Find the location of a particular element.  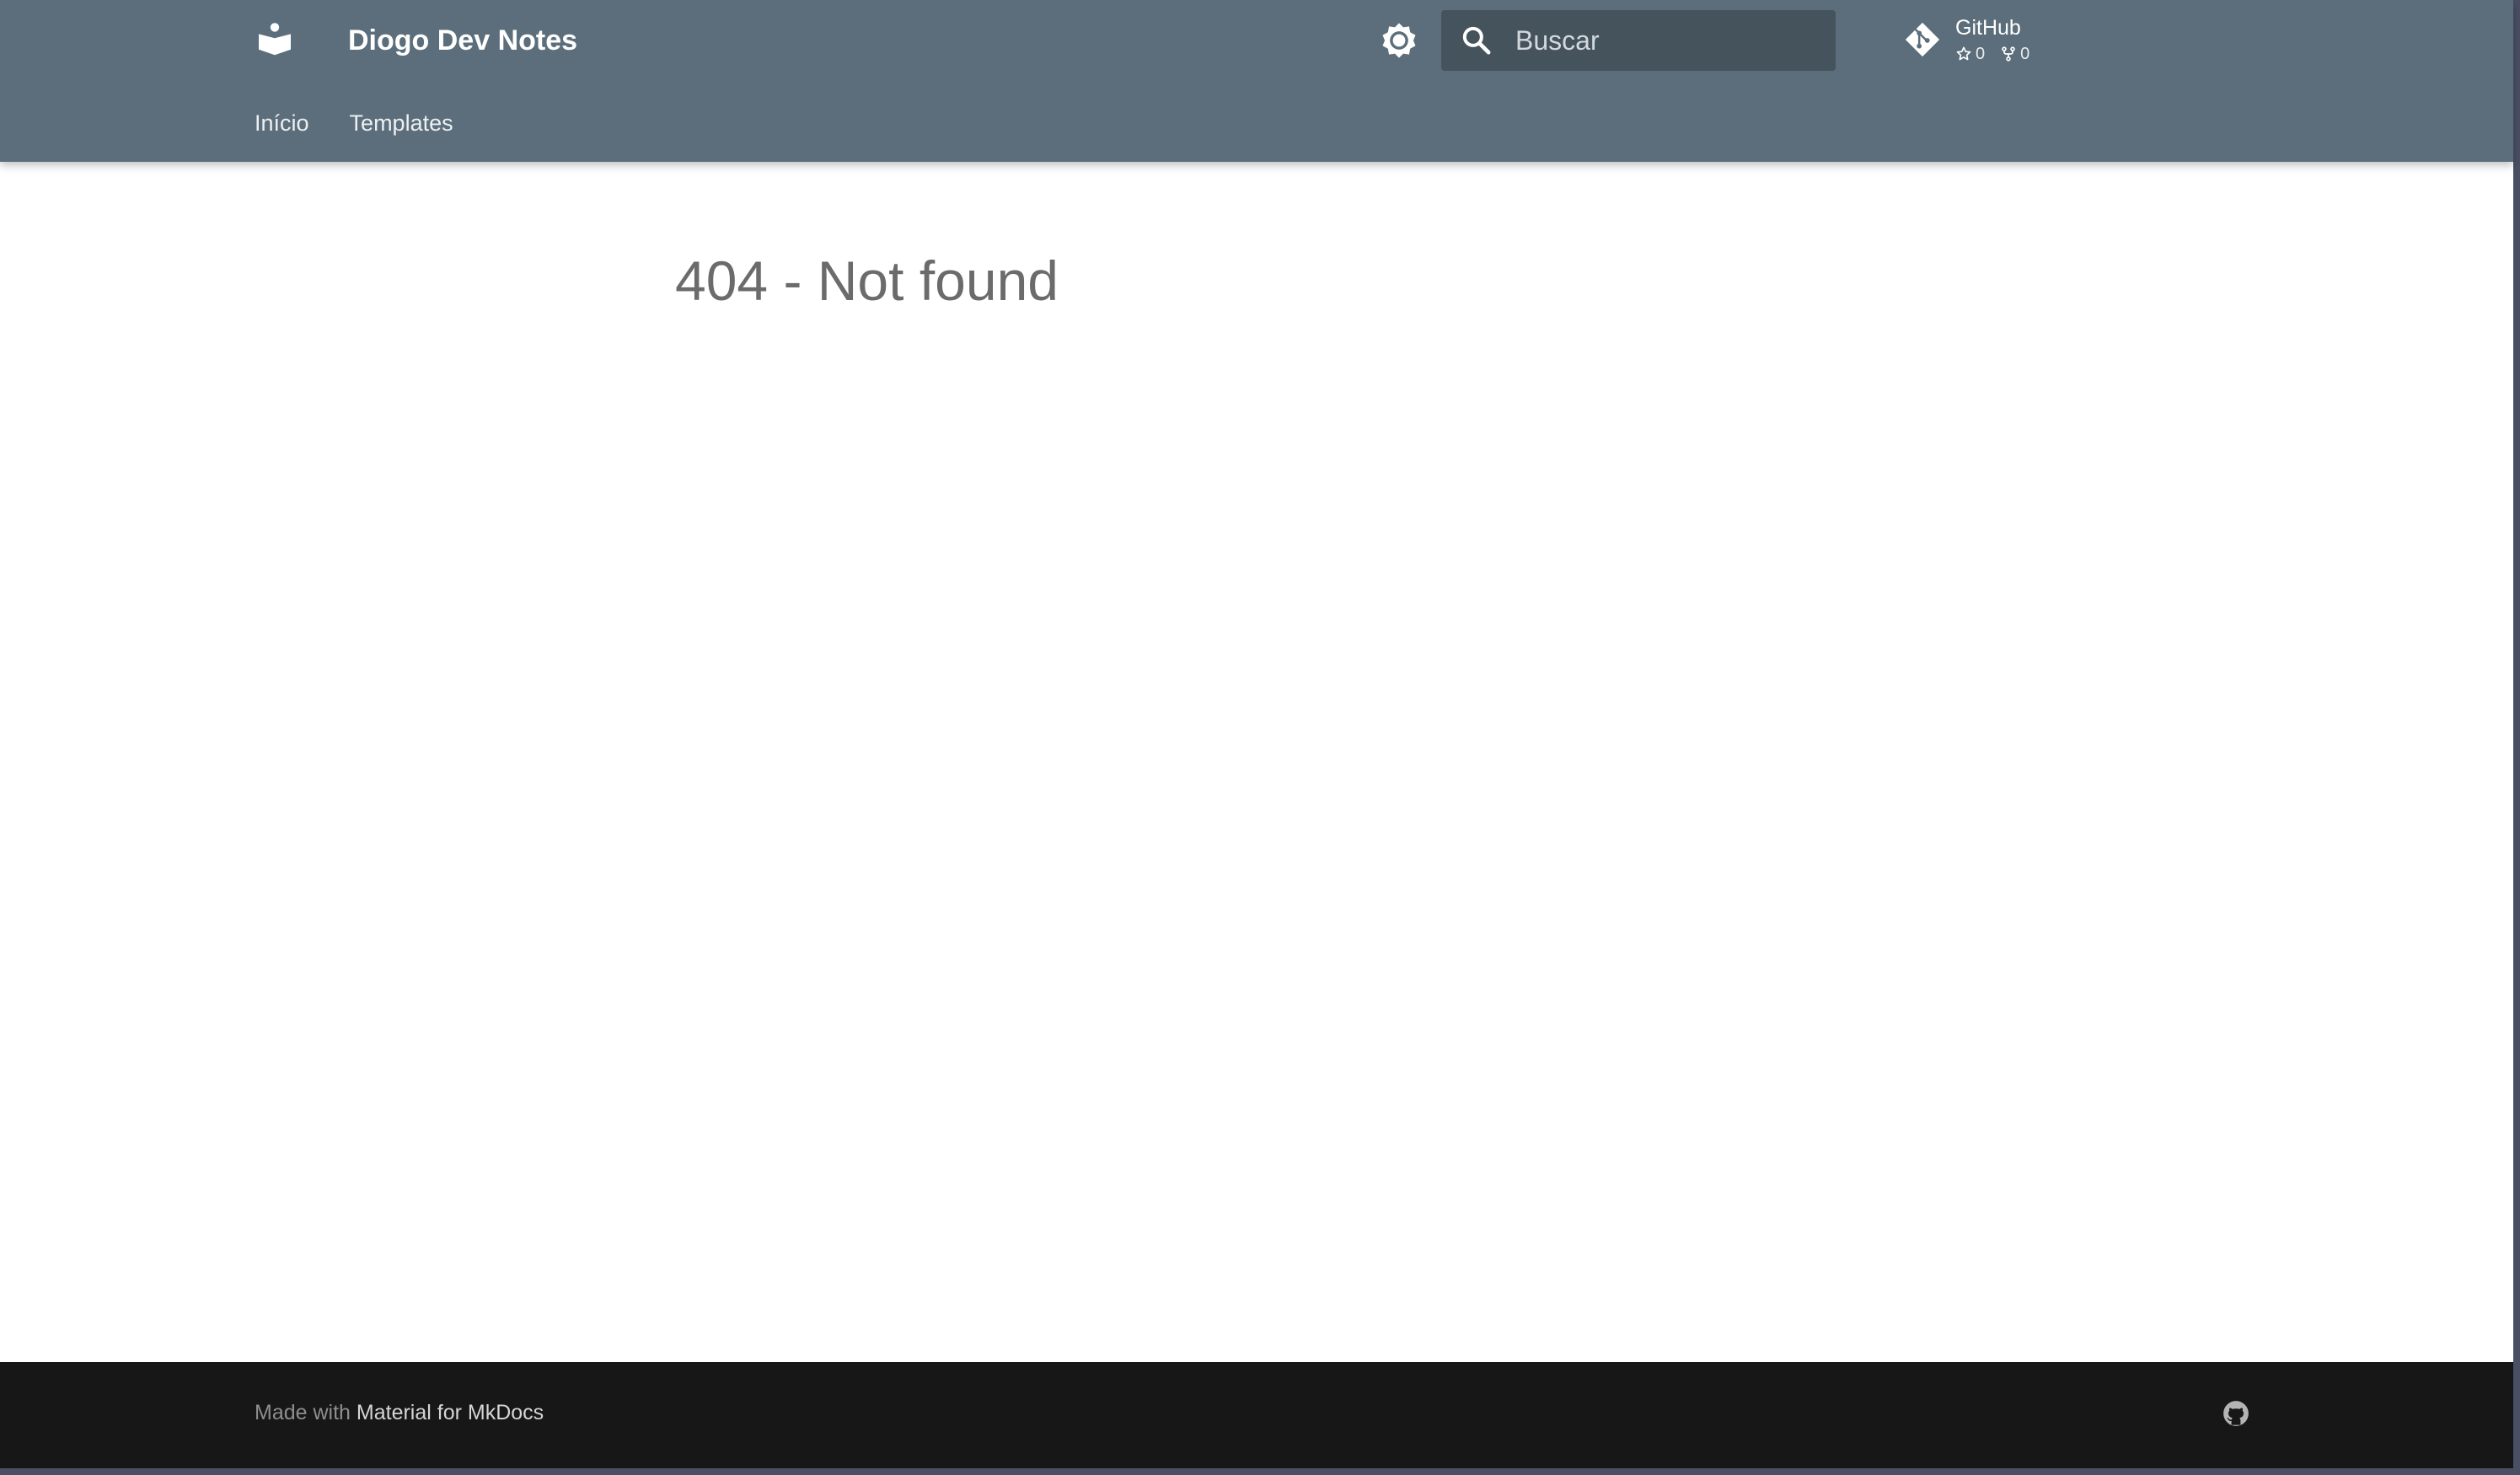

book-reader-icon is located at coordinates (275, 39).